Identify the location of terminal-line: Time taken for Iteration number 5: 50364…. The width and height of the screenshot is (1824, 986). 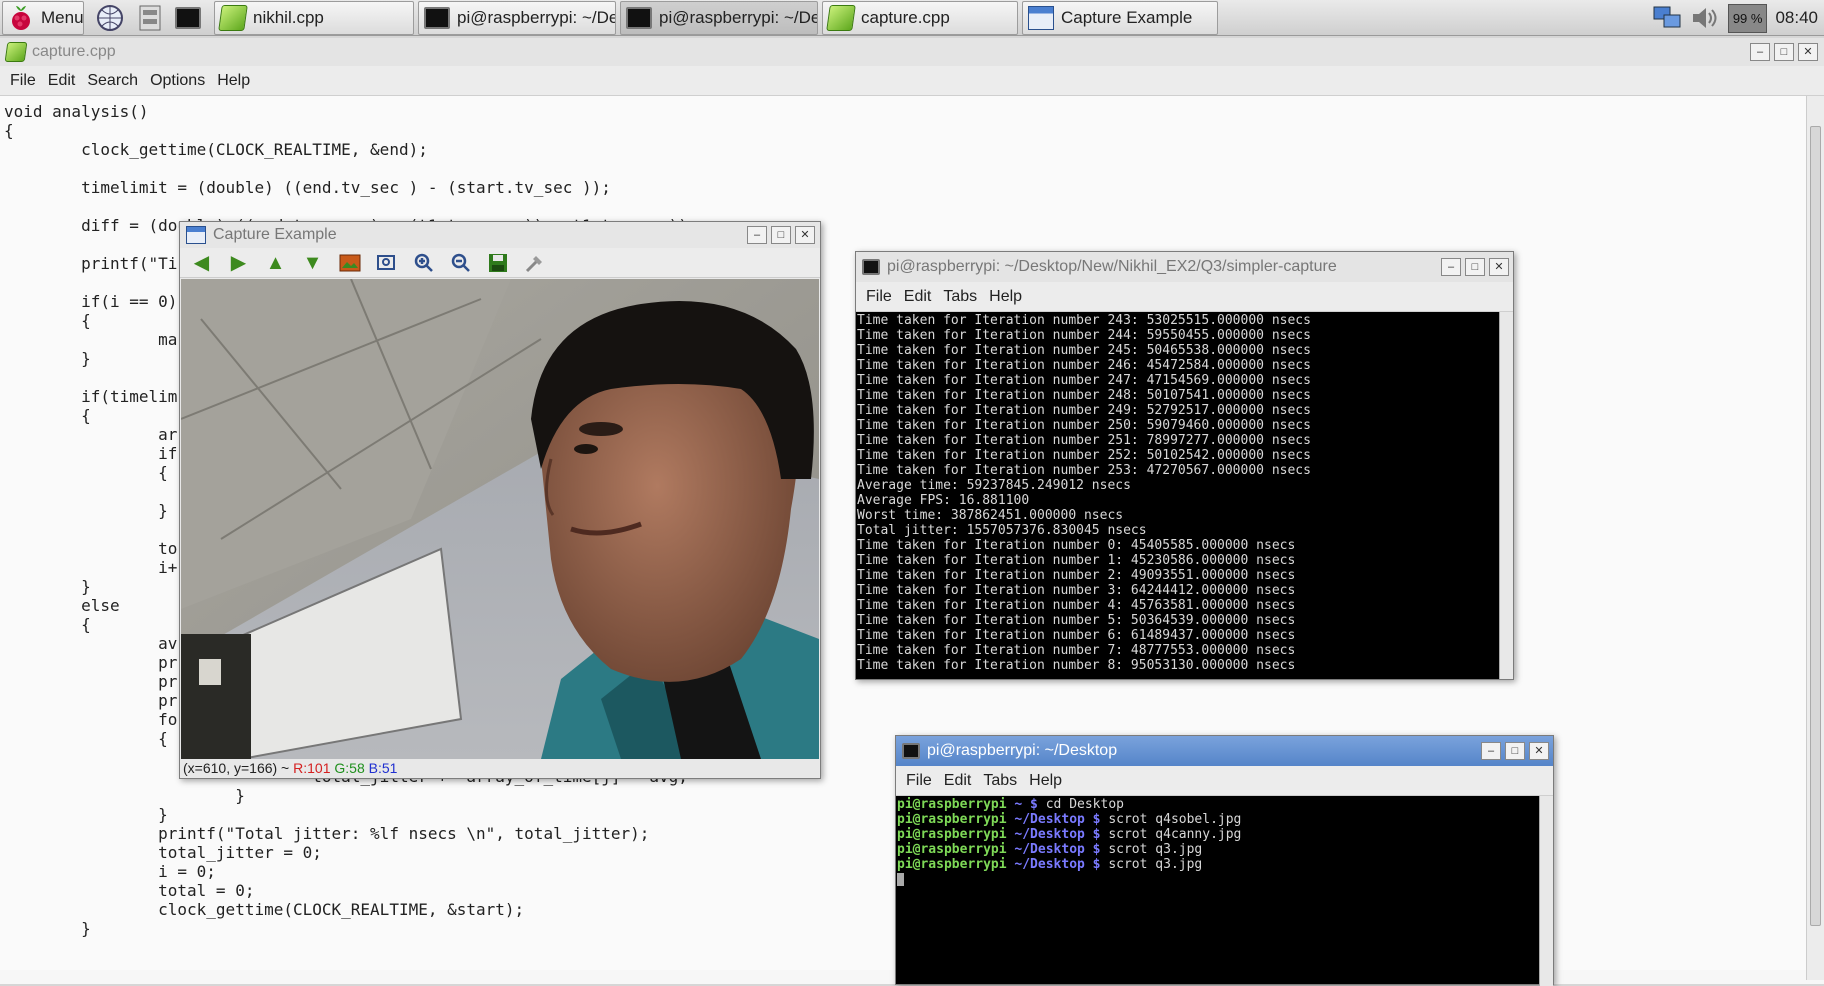
(1076, 620).